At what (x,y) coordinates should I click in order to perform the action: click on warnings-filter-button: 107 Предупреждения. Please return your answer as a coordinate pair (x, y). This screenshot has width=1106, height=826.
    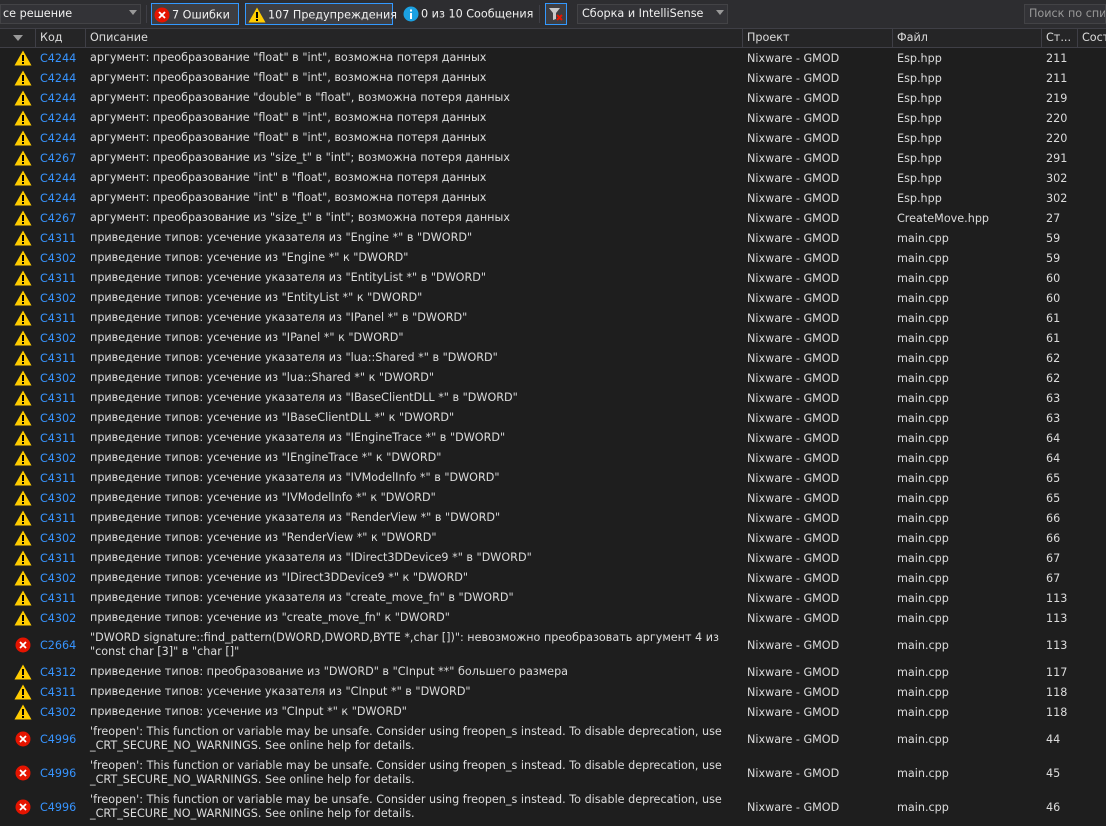
    Looking at the image, I should click on (321, 14).